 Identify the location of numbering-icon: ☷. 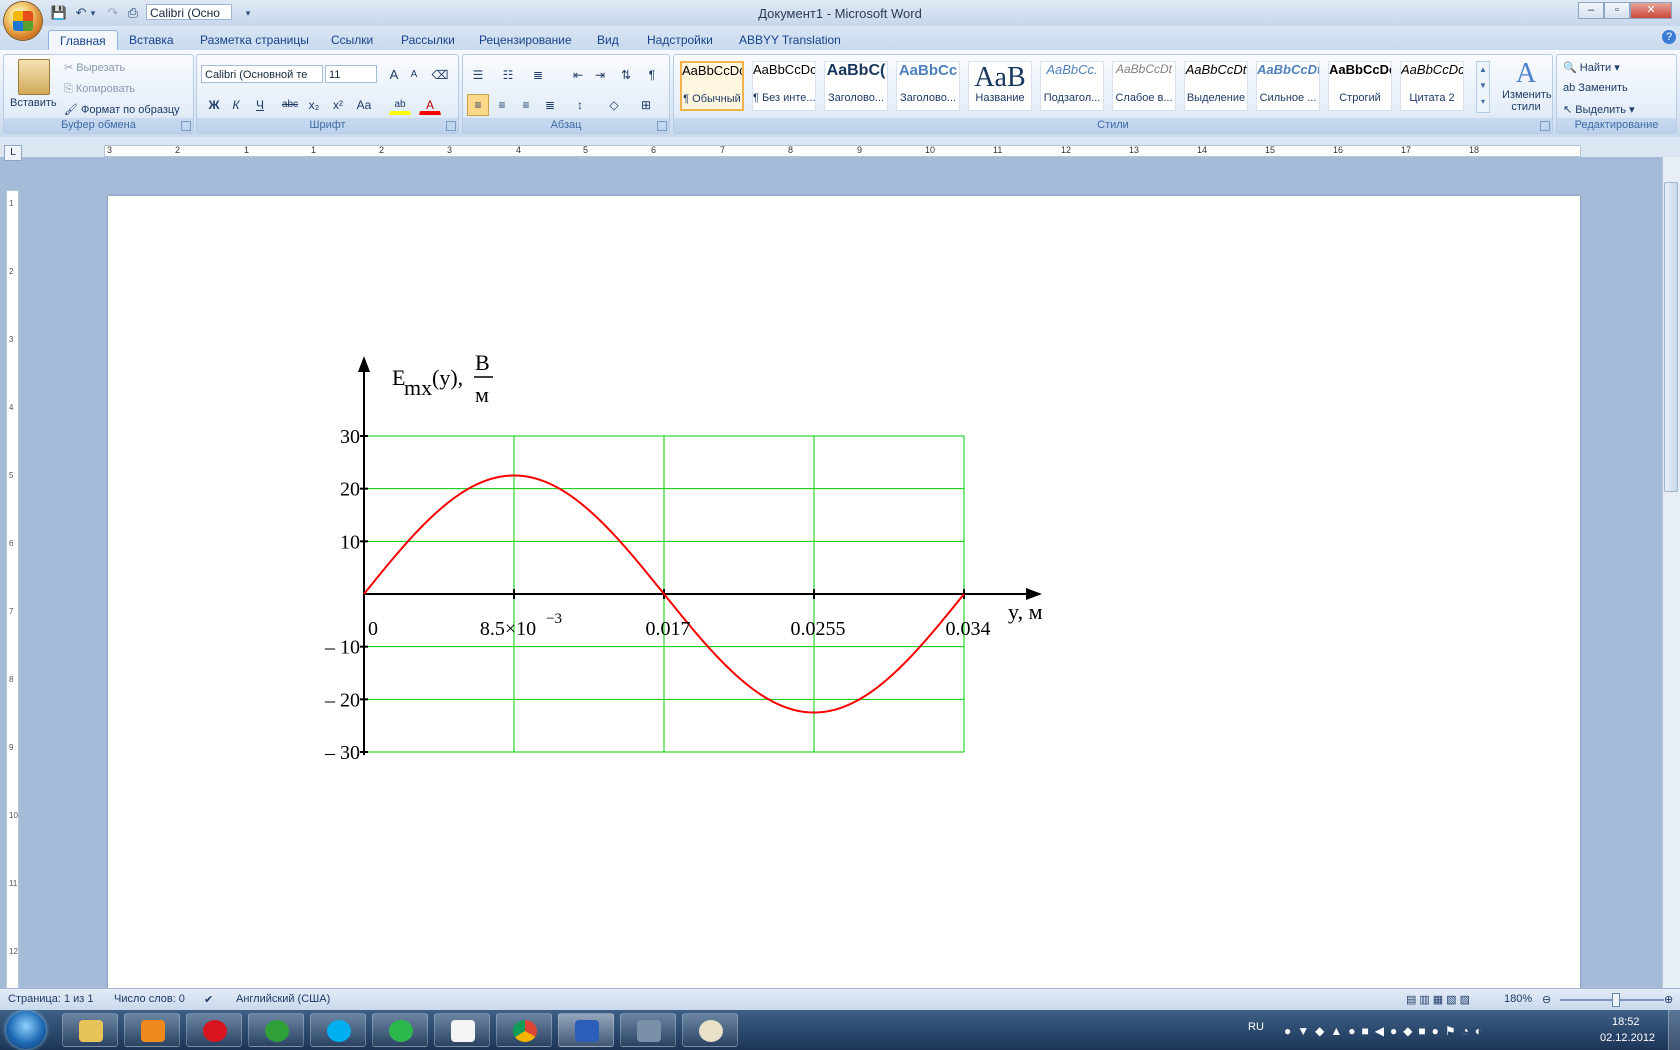
(508, 75).